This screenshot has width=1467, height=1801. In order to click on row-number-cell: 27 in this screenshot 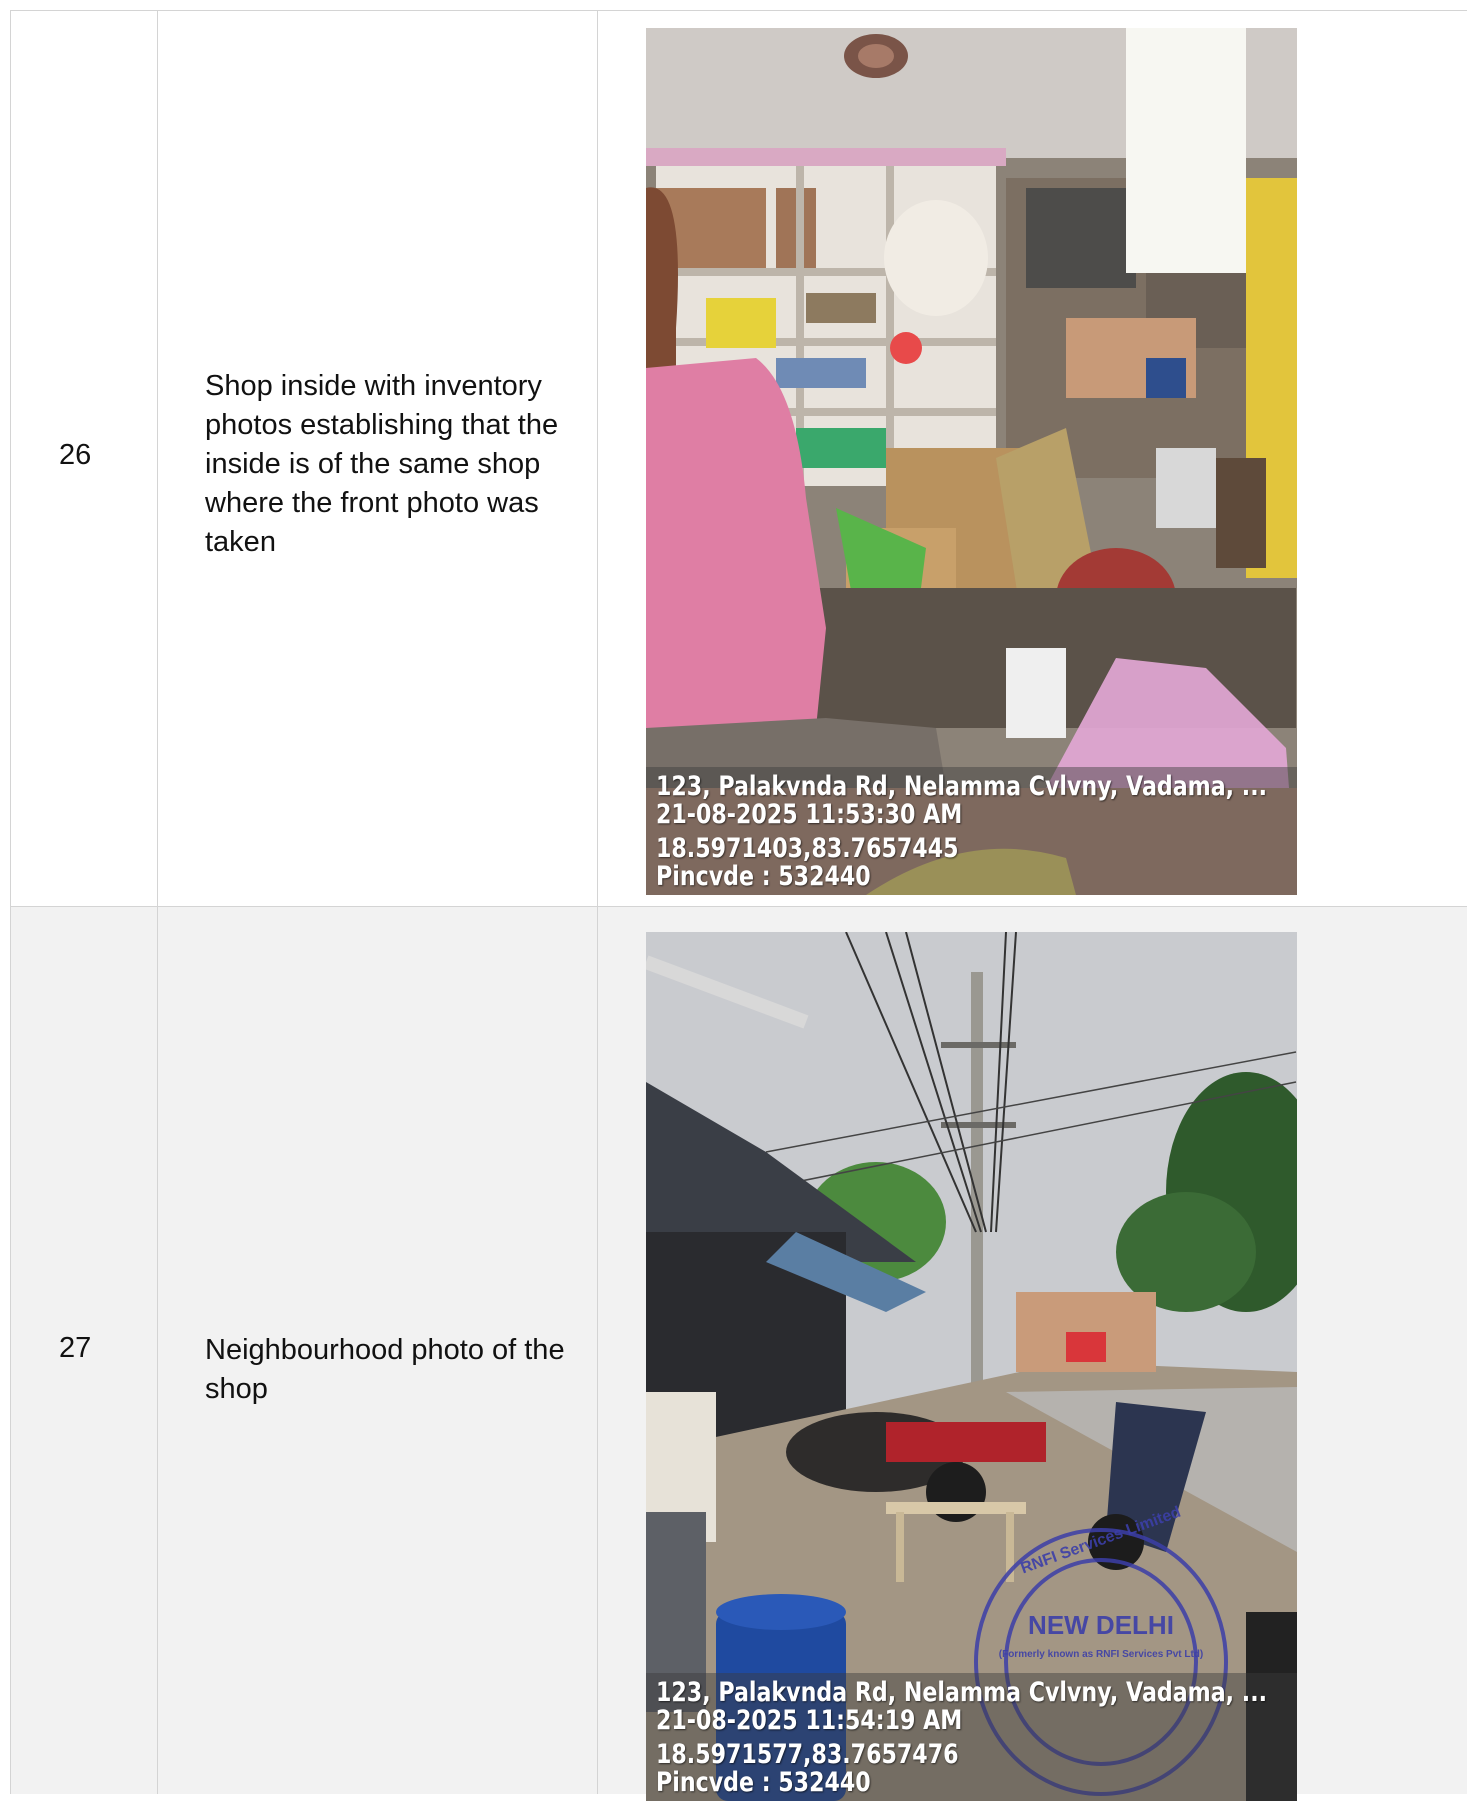, I will do `click(84, 1350)`.